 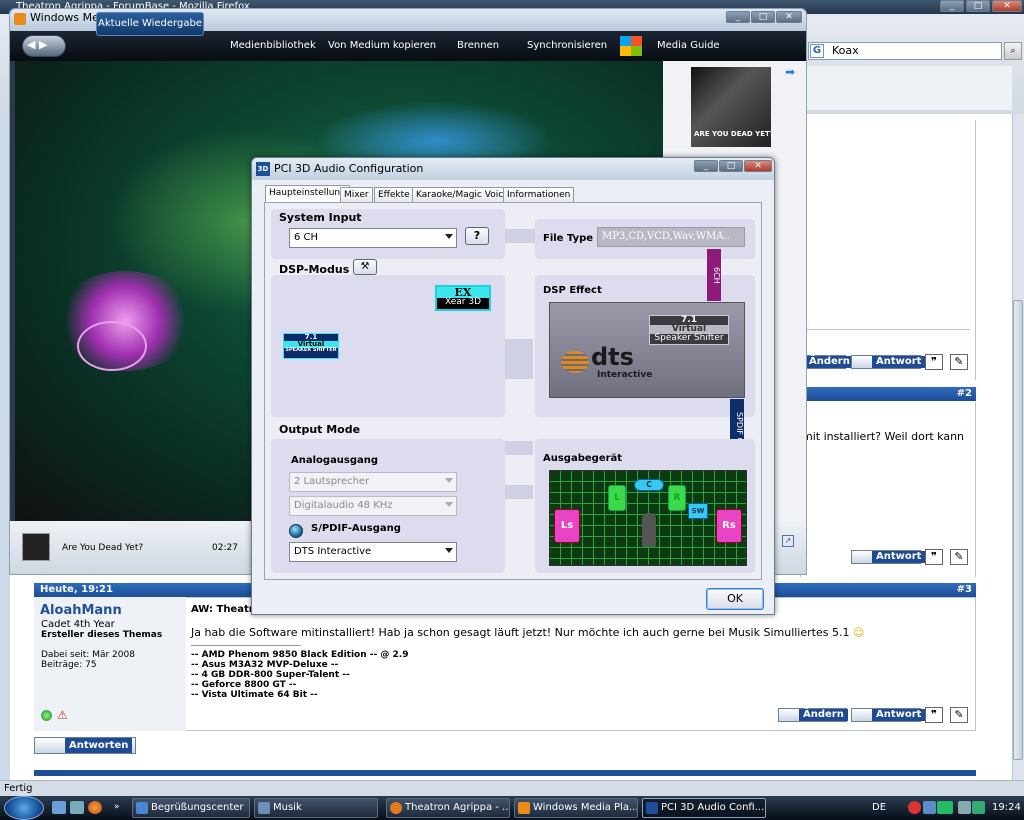 What do you see at coordinates (477, 236) in the screenshot?
I see `help-button: ?` at bounding box center [477, 236].